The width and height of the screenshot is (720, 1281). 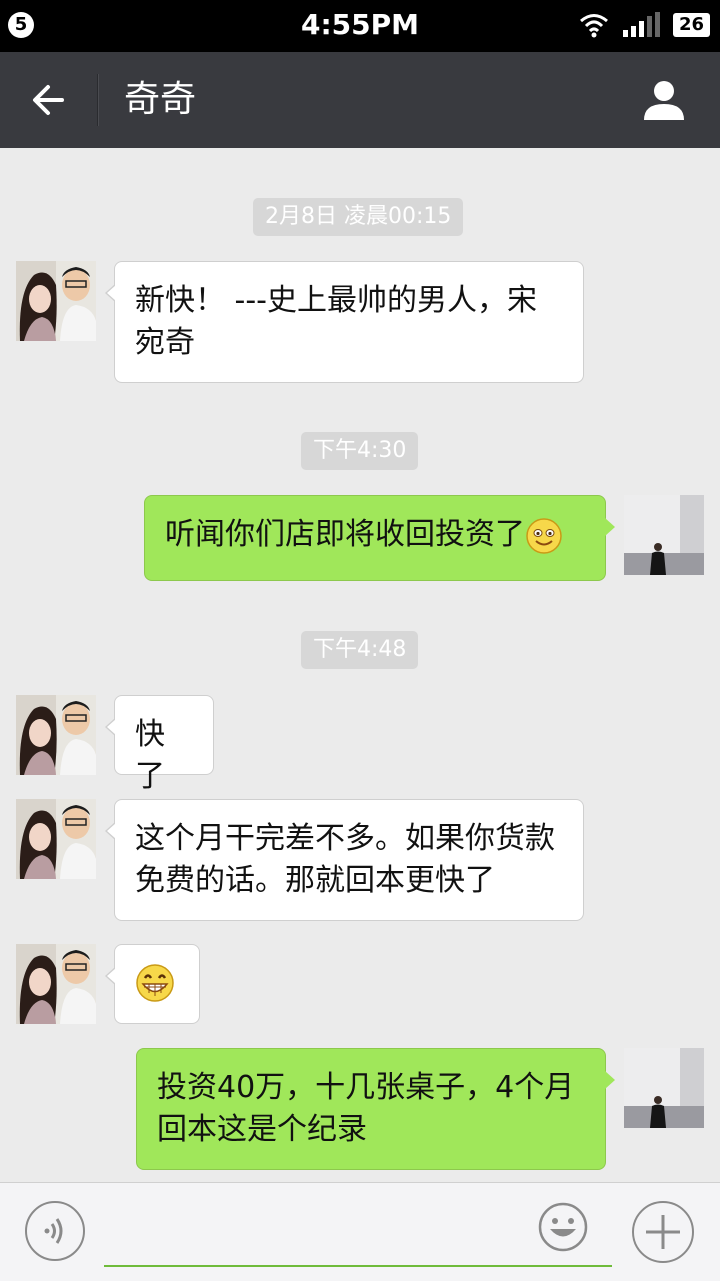 What do you see at coordinates (52, 100) in the screenshot?
I see `back-arrow-icon` at bounding box center [52, 100].